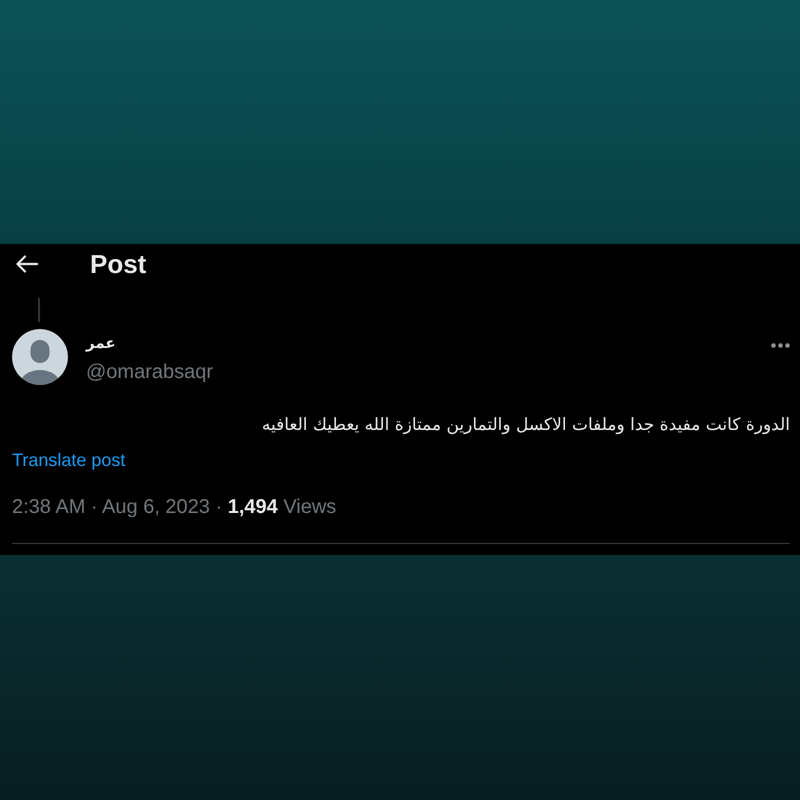 The width and height of the screenshot is (800, 800). I want to click on back-arrow-icon, so click(27, 264).